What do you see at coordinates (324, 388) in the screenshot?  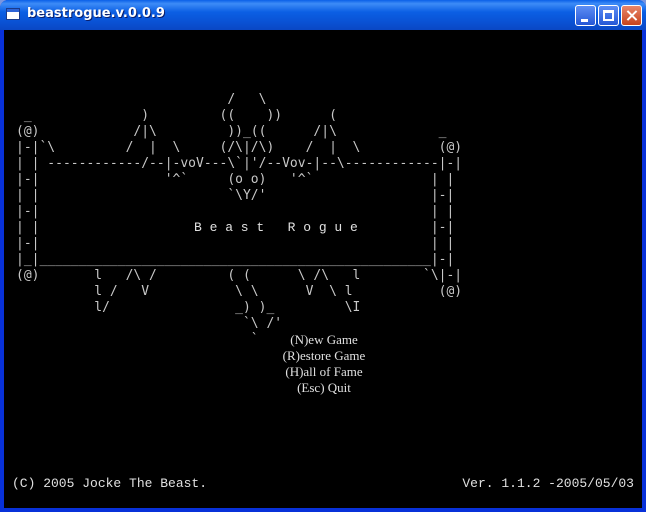 I see `menu-quit: (Esc) Quit` at bounding box center [324, 388].